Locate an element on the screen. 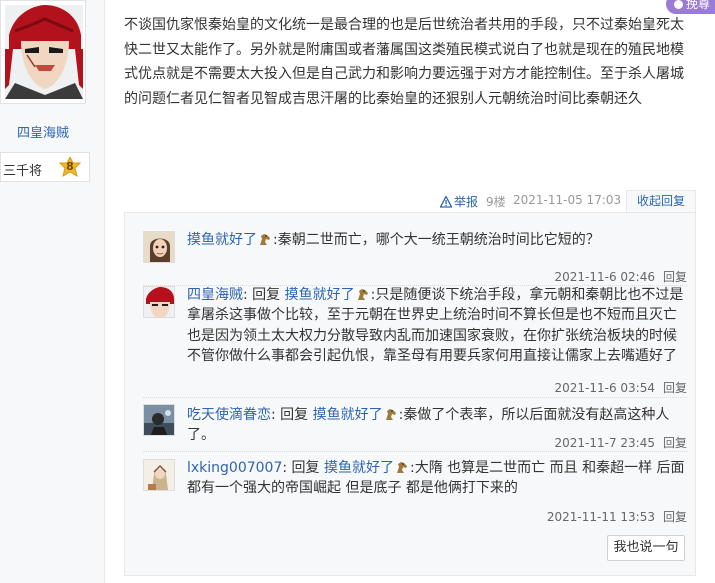 The image size is (715, 583). report-icon is located at coordinates (446, 201).